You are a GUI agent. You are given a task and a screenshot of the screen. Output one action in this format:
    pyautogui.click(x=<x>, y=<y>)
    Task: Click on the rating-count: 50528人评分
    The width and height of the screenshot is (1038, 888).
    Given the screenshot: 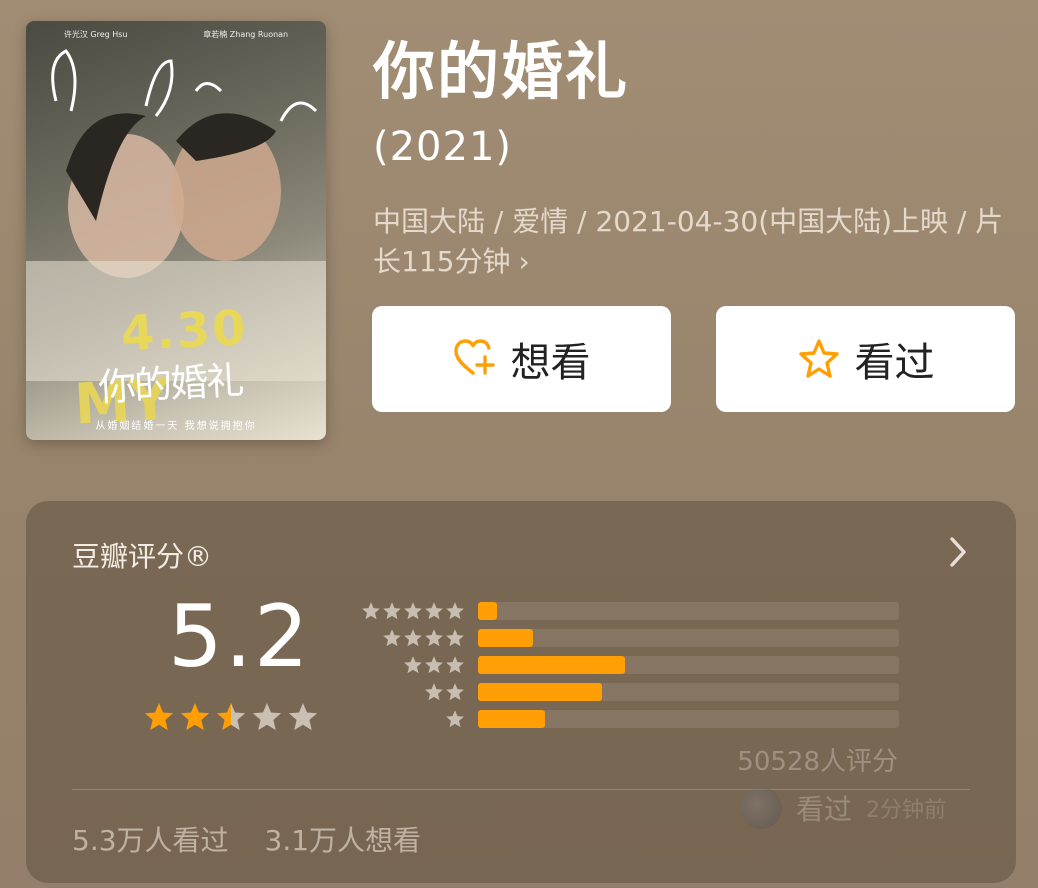 What is the action you would take?
    pyautogui.click(x=817, y=759)
    